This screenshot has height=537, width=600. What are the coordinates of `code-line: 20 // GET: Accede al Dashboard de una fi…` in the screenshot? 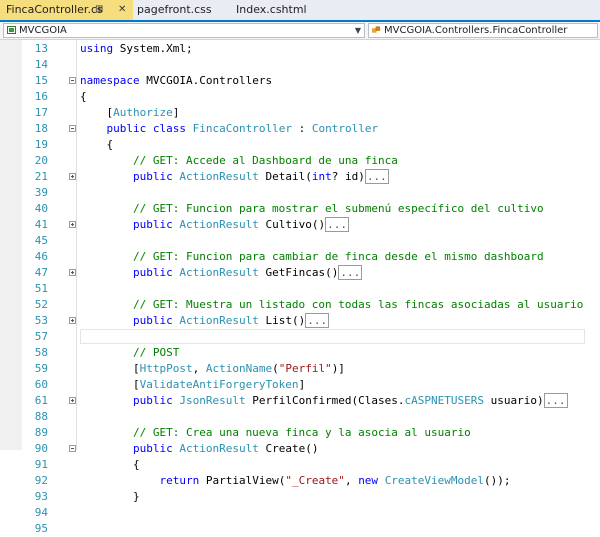 It's located at (300, 161).